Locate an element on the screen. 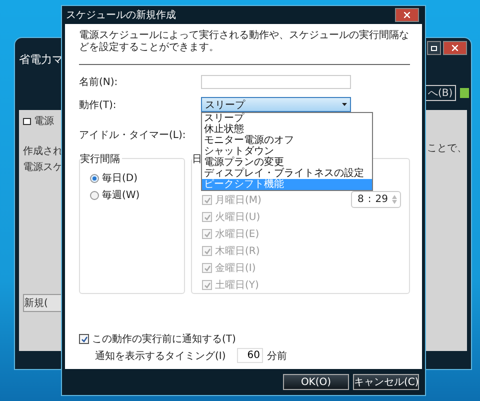  time-spinner: 8 : 29 is located at coordinates (375, 199).